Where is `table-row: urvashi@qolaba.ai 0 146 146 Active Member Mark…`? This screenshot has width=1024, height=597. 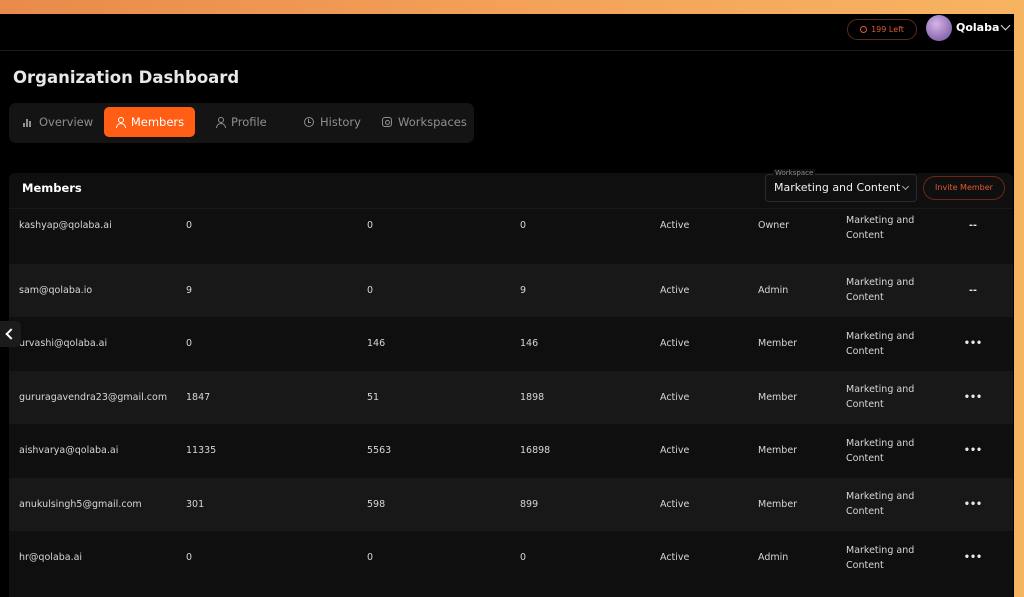 table-row: urvashi@qolaba.ai 0 146 146 Active Member Mark… is located at coordinates (511, 344).